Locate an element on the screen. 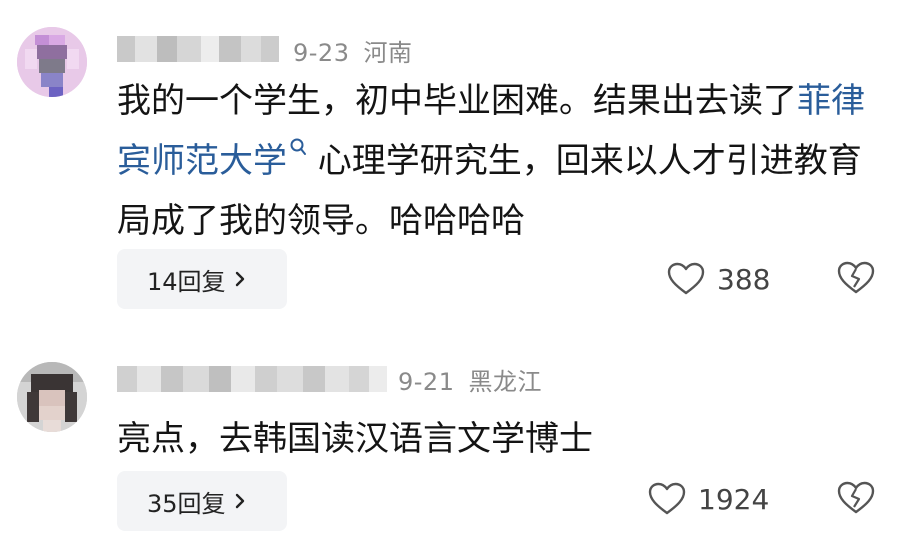  view-replies-button: 14回复 is located at coordinates (202, 279).